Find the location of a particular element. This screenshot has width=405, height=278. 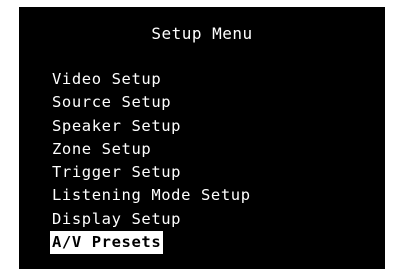

menu-item-zone-setup: Zone Setup is located at coordinates (101, 149).